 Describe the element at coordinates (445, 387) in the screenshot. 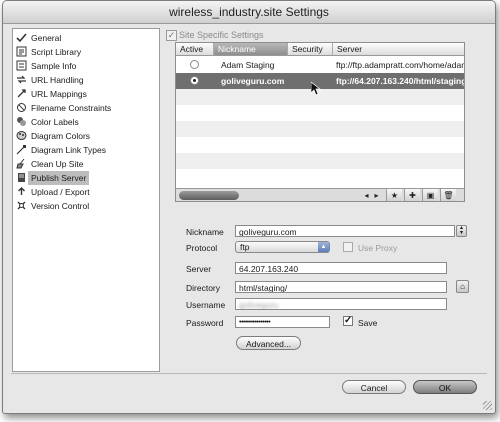

I see `ok-button: OK` at that location.